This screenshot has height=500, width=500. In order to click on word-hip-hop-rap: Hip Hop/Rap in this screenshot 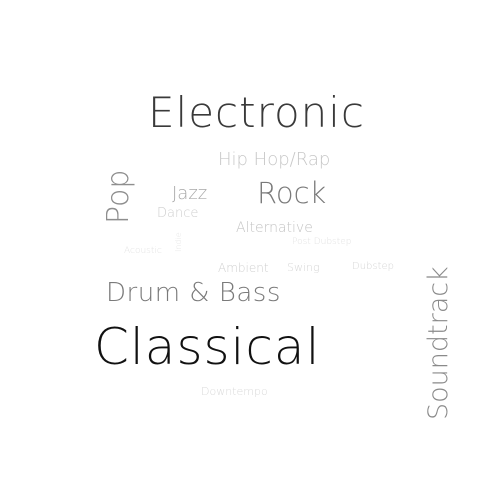, I will do `click(274, 159)`.